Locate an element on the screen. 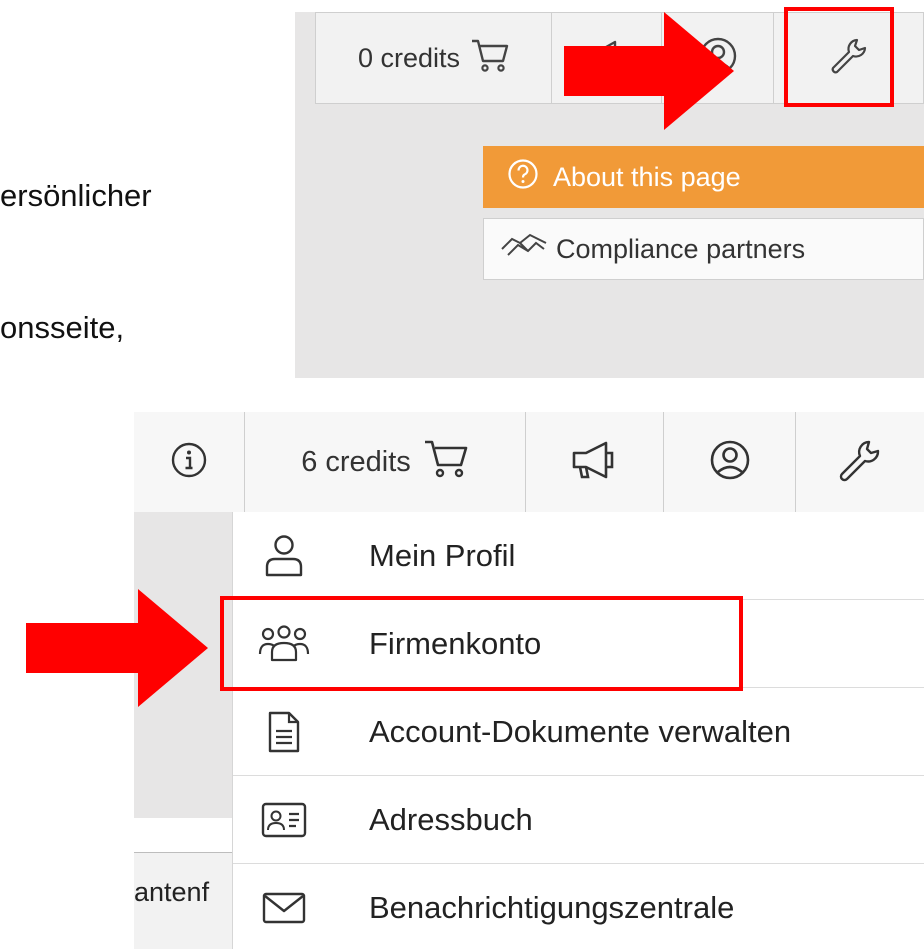 Image resolution: width=924 pixels, height=949 pixels. user-icon is located at coordinates (284, 556).